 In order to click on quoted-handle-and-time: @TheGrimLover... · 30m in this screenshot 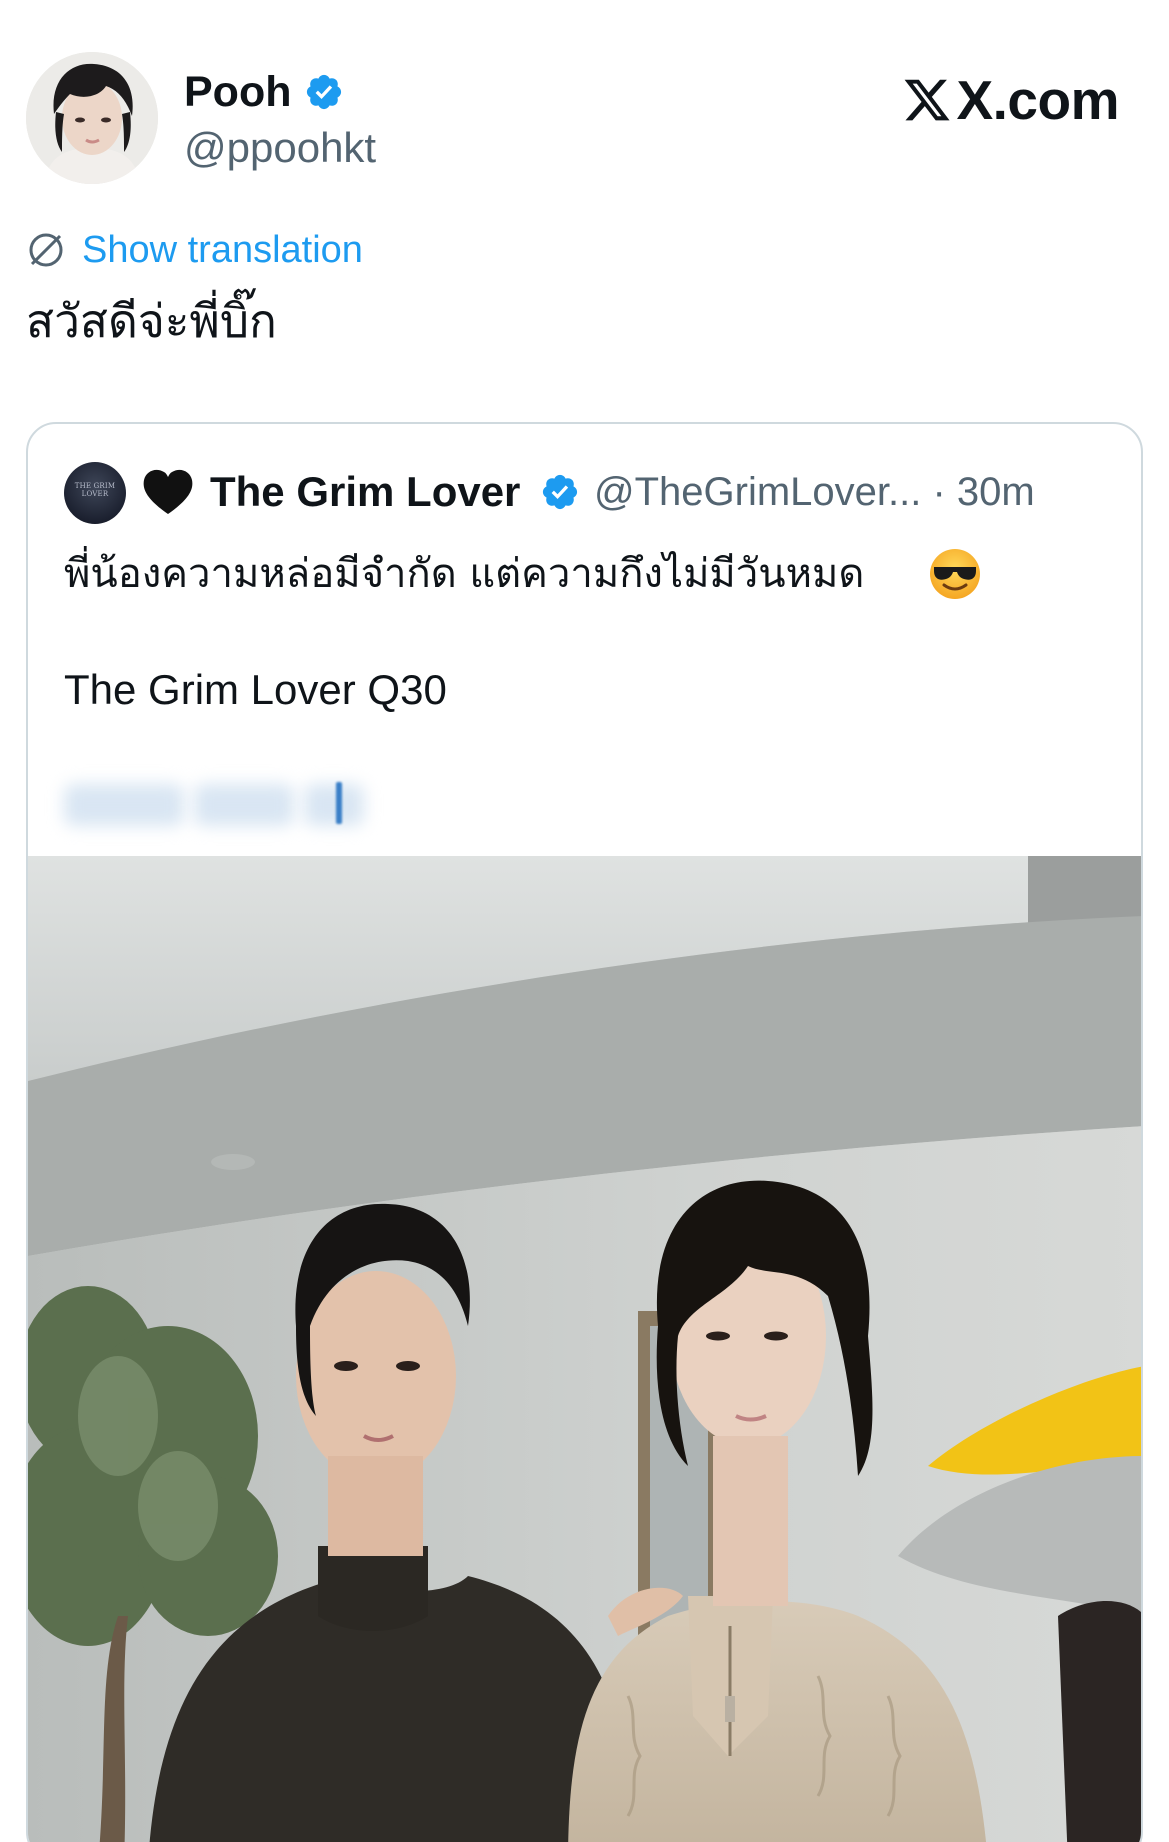, I will do `click(814, 492)`.